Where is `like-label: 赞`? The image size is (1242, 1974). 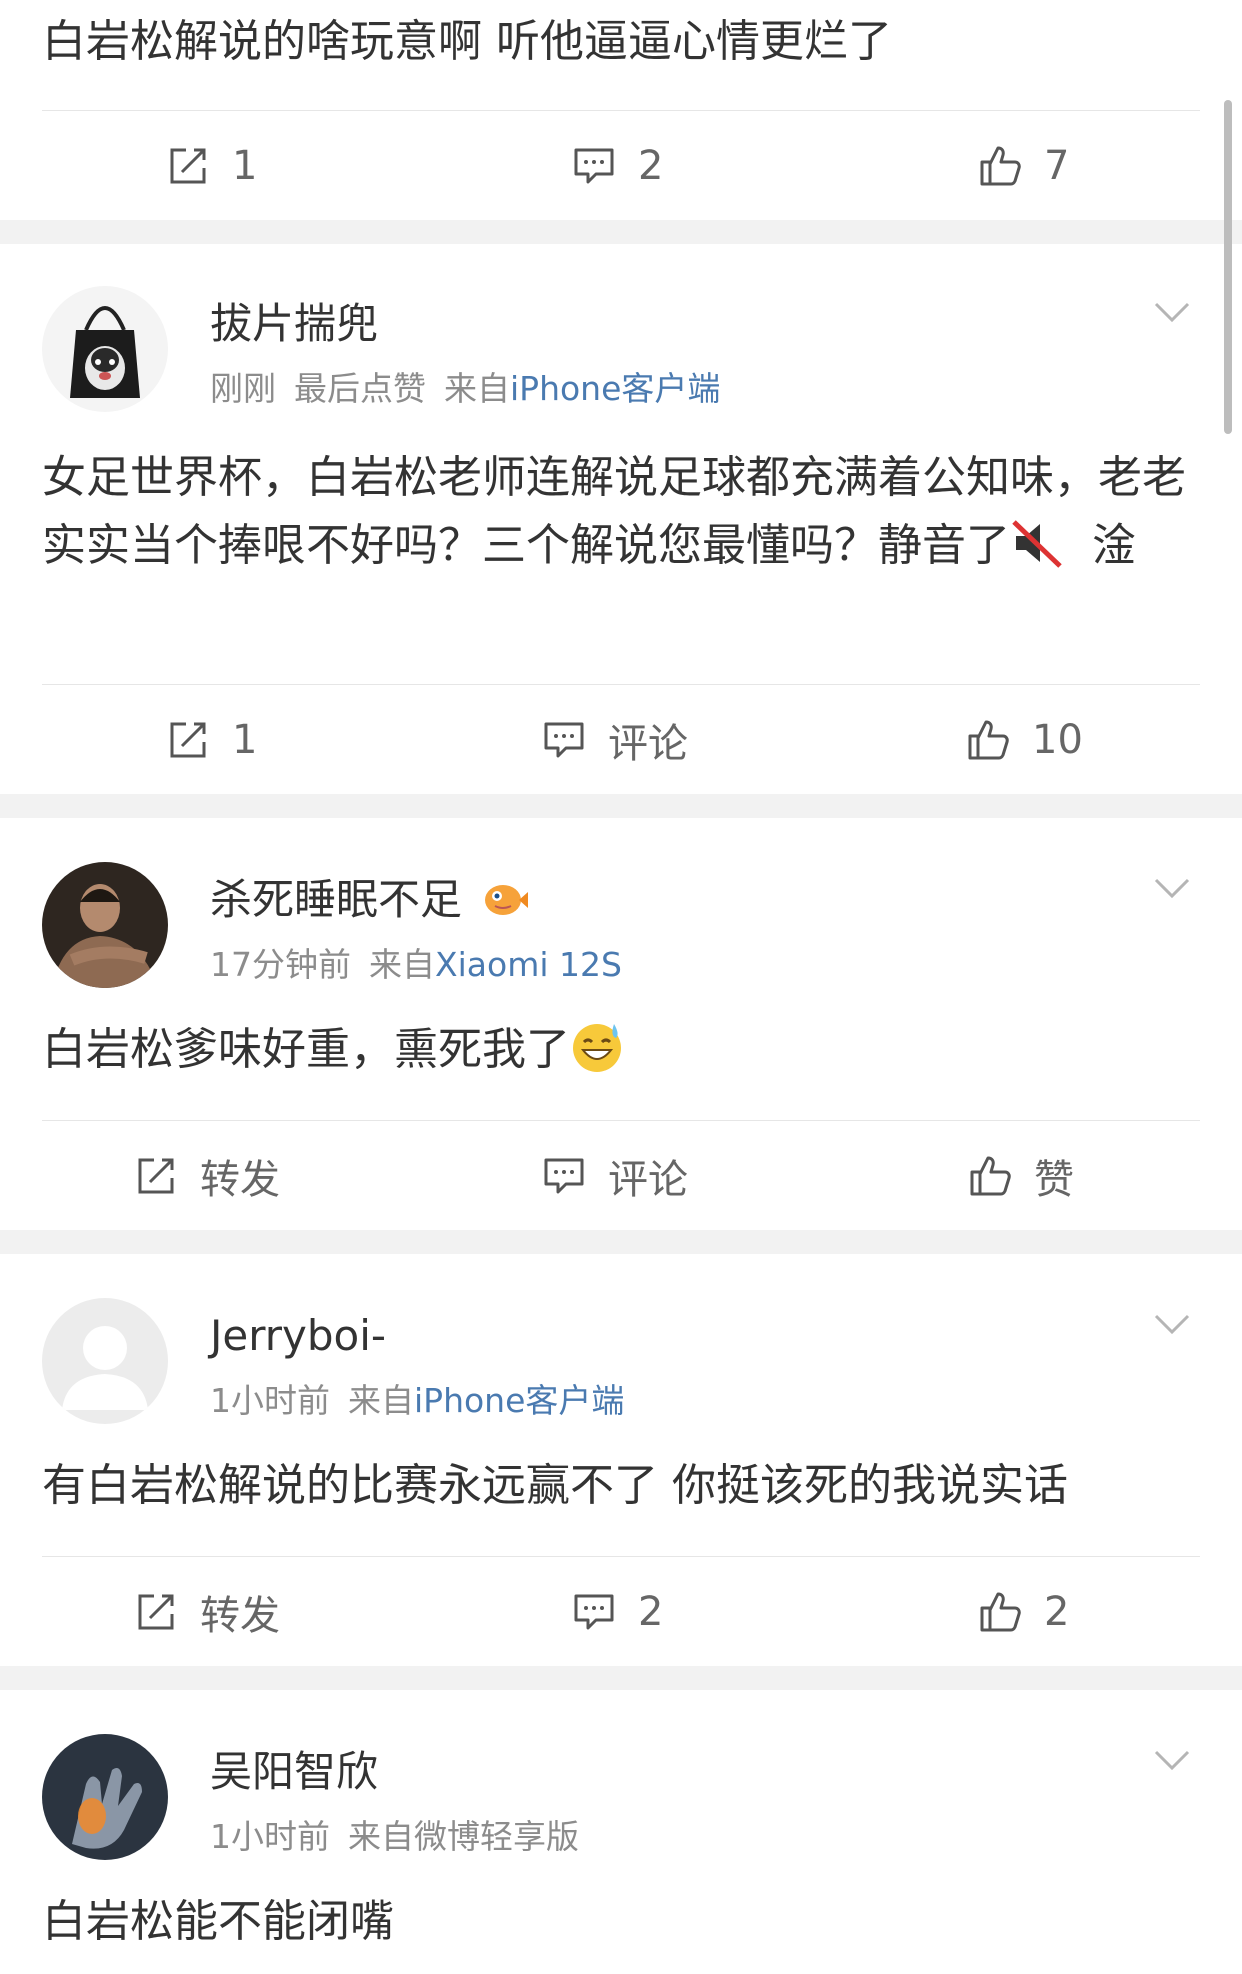
like-label: 赞 is located at coordinates (1054, 1180).